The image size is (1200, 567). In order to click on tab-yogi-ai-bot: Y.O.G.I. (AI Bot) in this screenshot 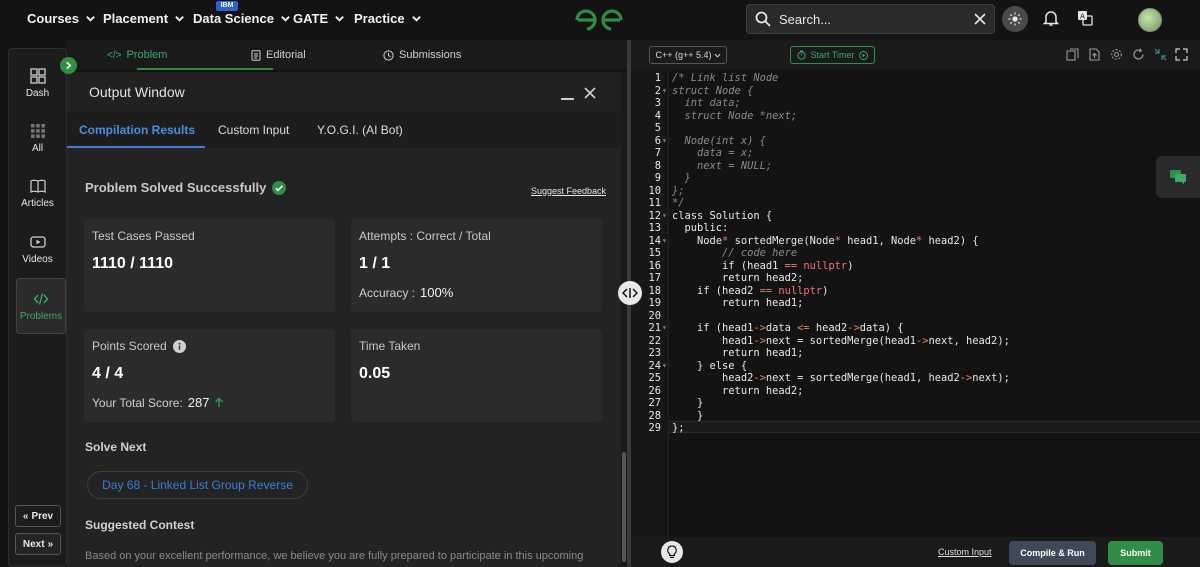, I will do `click(360, 130)`.